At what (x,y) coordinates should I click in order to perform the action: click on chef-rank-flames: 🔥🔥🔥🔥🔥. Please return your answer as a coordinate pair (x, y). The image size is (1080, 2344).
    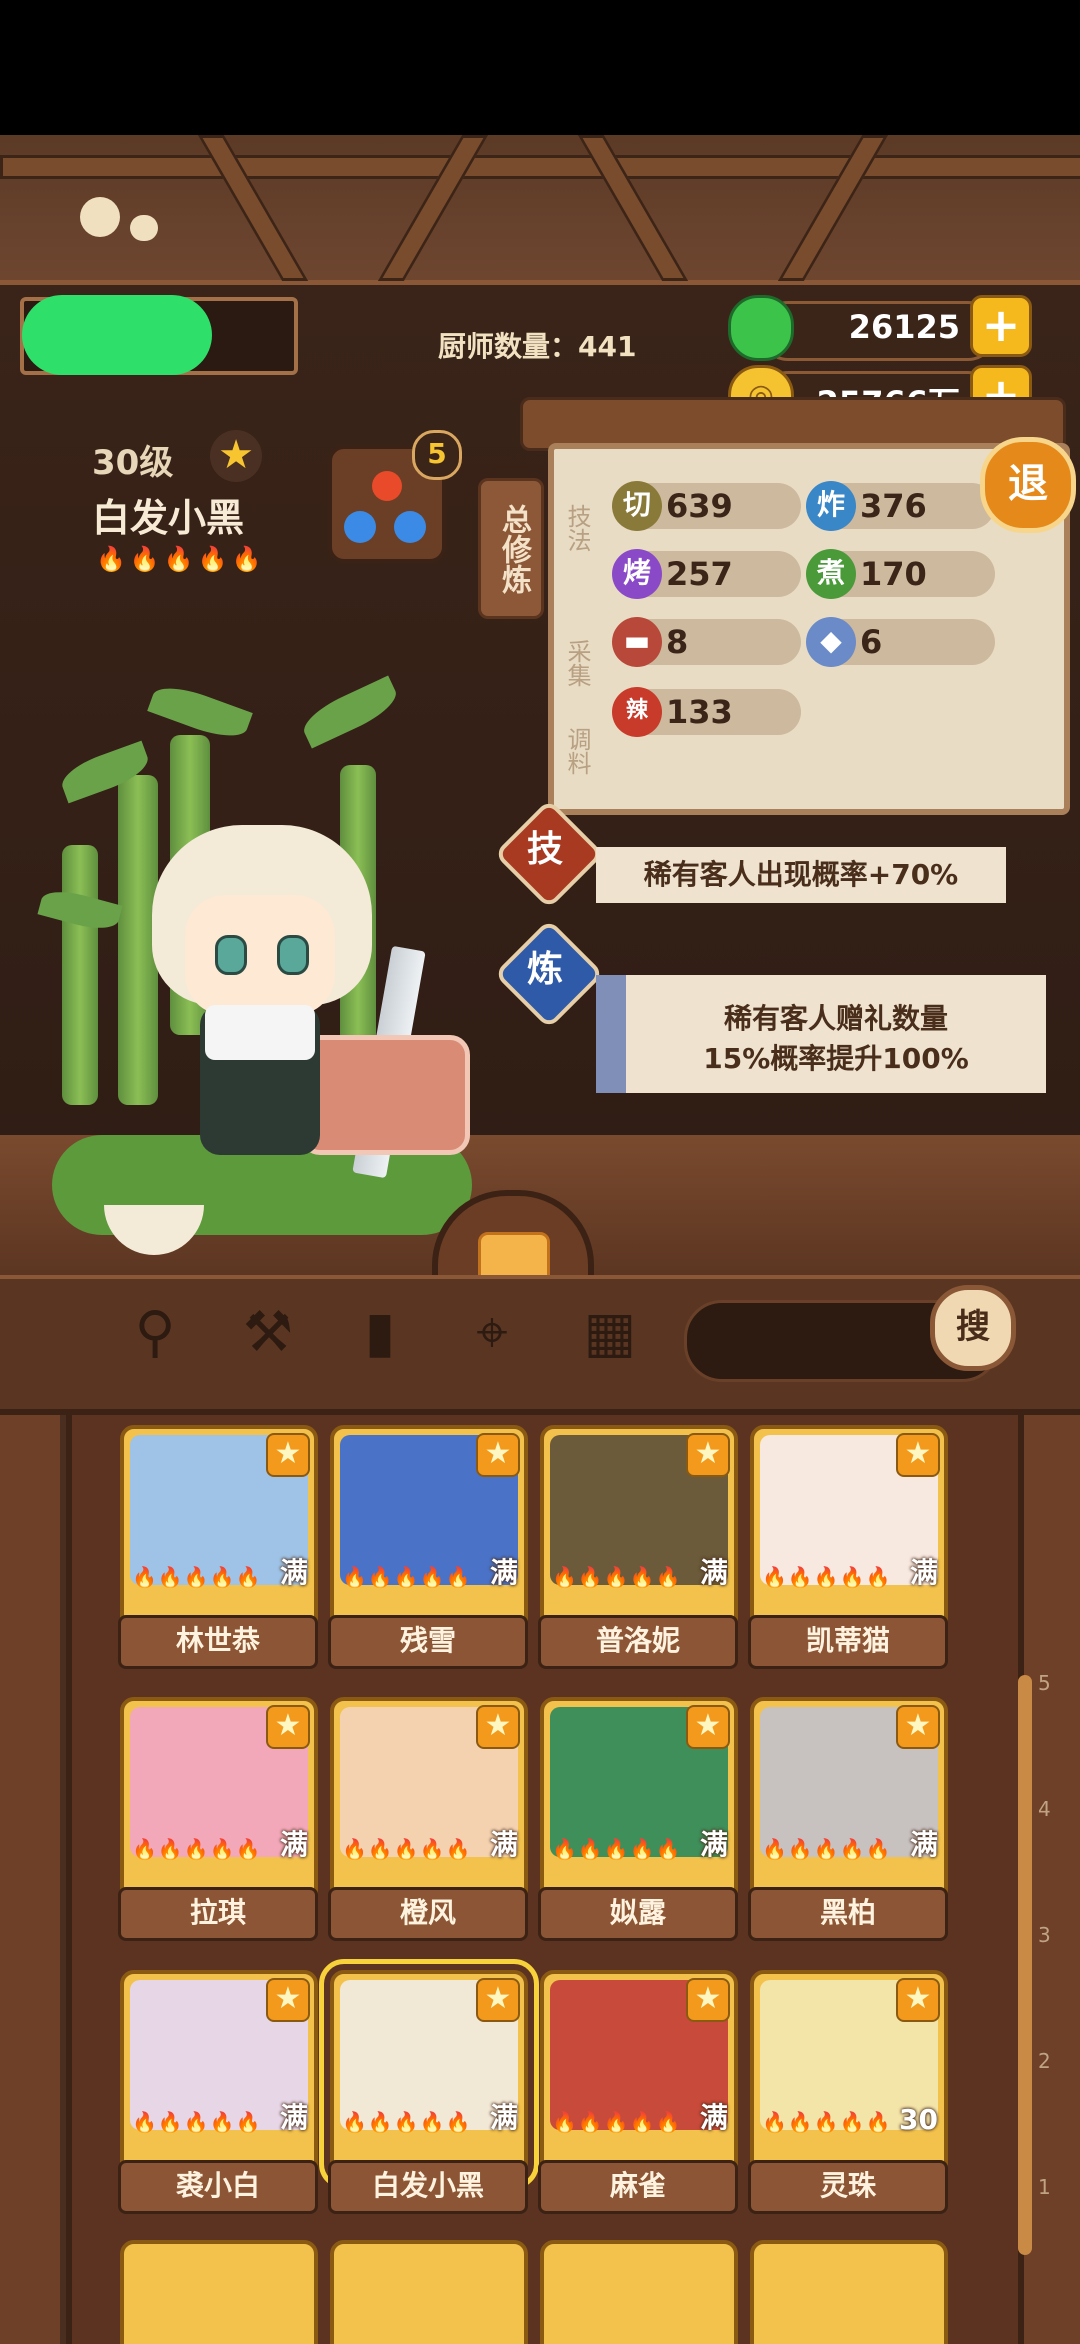
    Looking at the image, I should click on (181, 559).